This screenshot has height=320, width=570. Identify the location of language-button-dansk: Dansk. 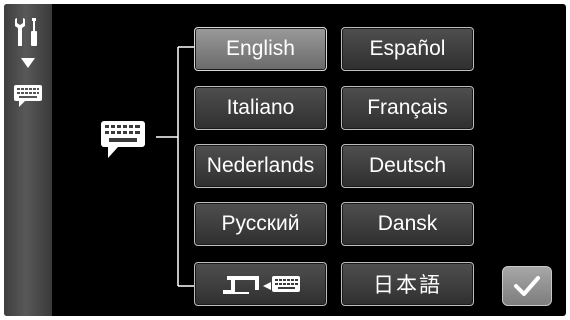
(407, 224).